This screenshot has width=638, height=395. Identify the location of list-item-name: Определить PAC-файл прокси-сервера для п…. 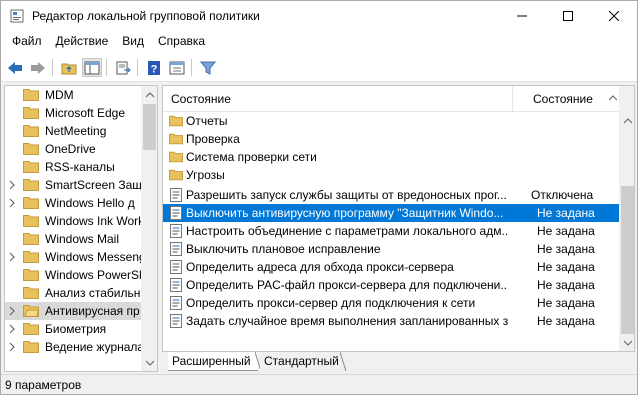
(347, 285).